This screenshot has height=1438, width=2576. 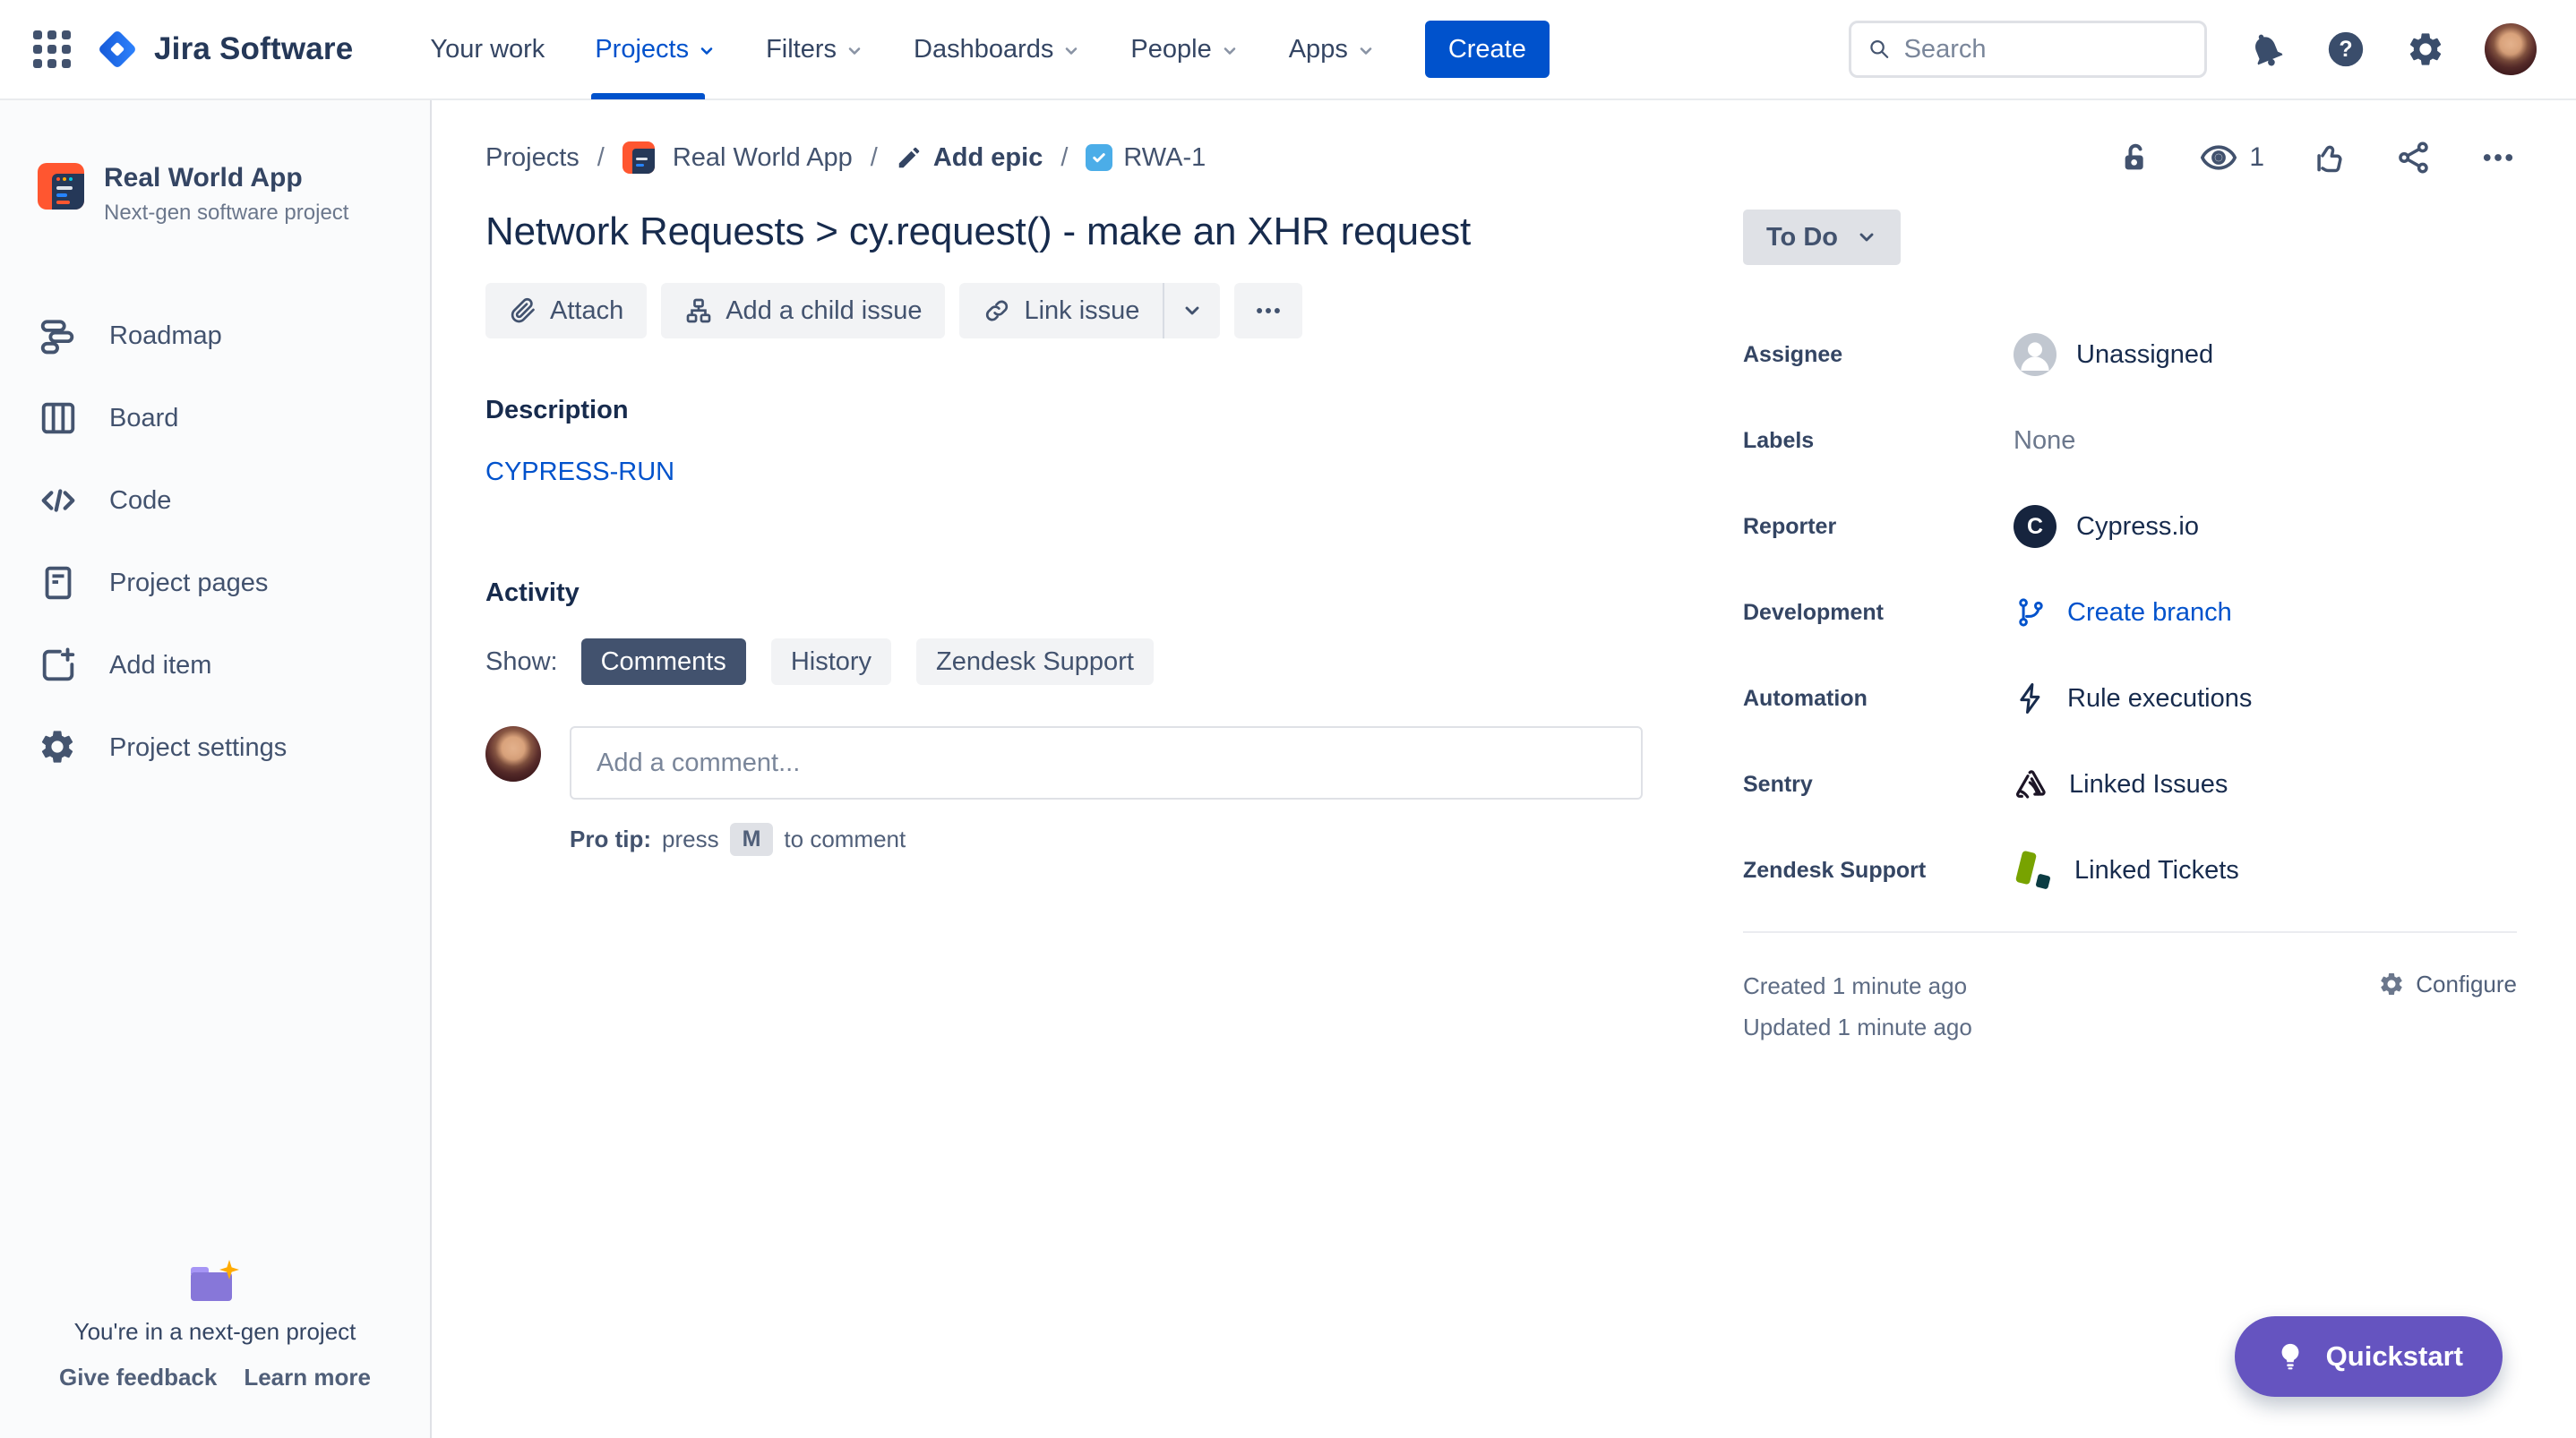 I want to click on nav-apps: Apps, so click(x=1332, y=49).